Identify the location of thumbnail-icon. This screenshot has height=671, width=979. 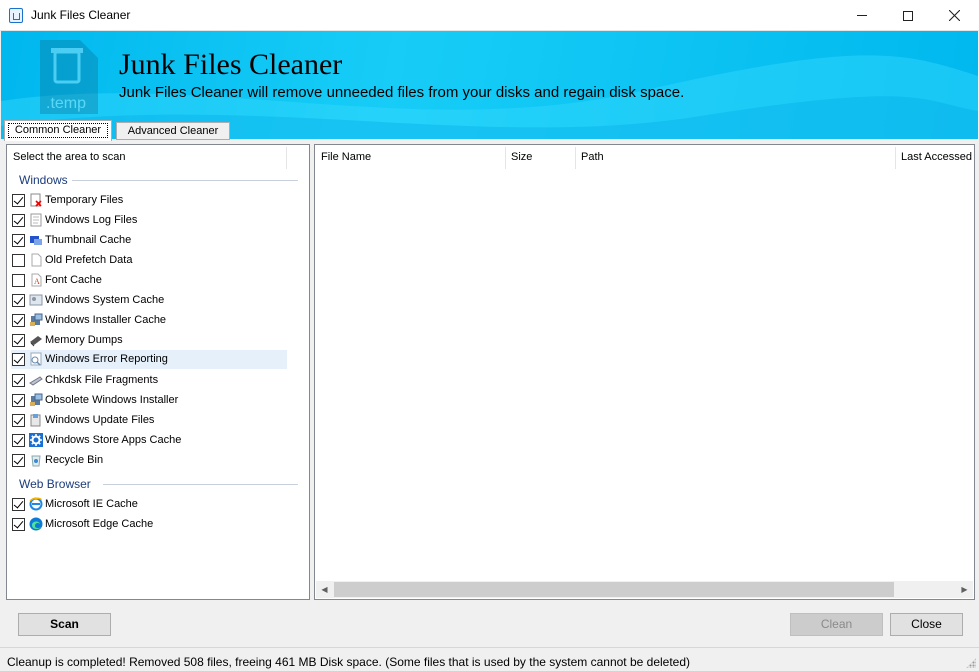
(36, 240).